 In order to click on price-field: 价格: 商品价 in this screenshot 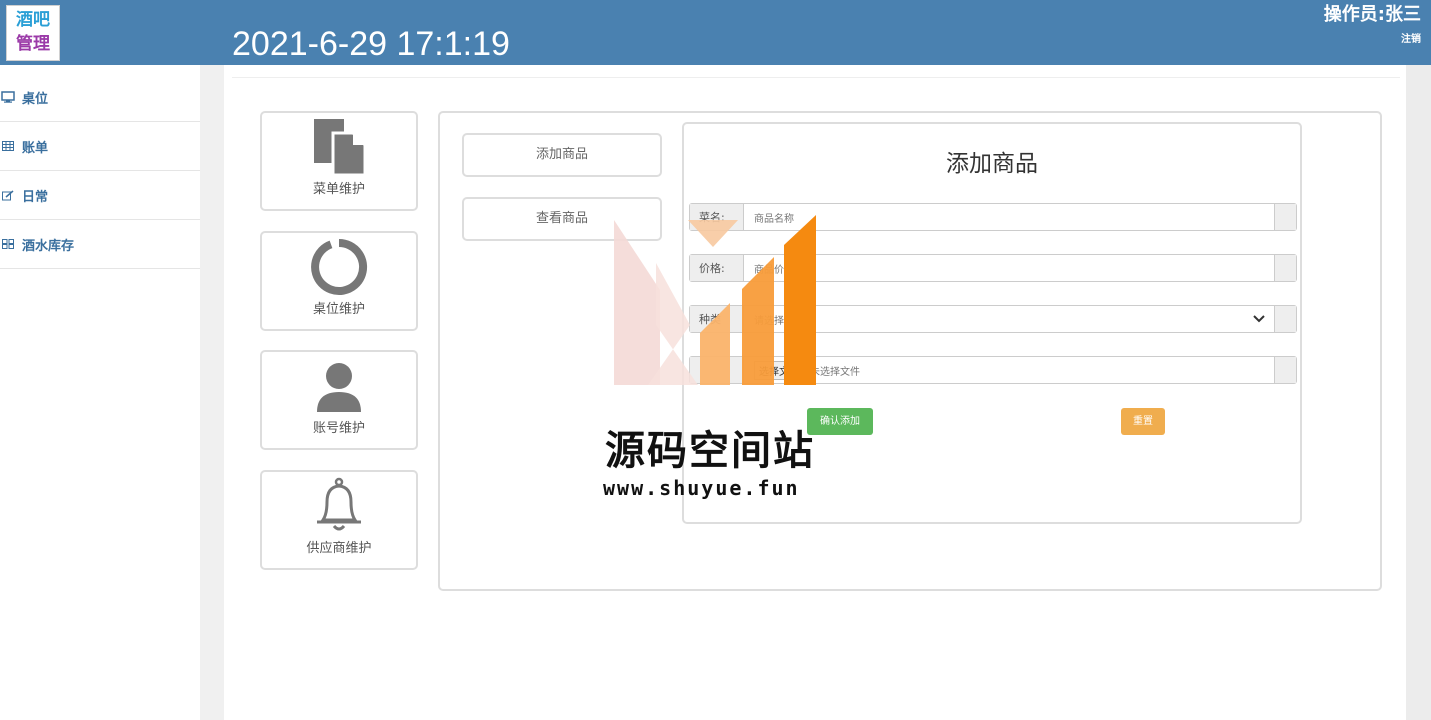, I will do `click(993, 268)`.